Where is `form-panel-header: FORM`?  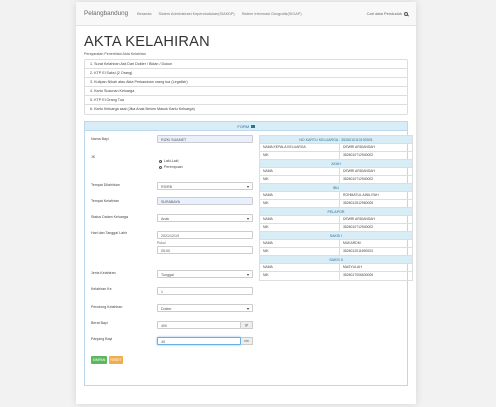
form-panel-header: FORM is located at coordinates (246, 126).